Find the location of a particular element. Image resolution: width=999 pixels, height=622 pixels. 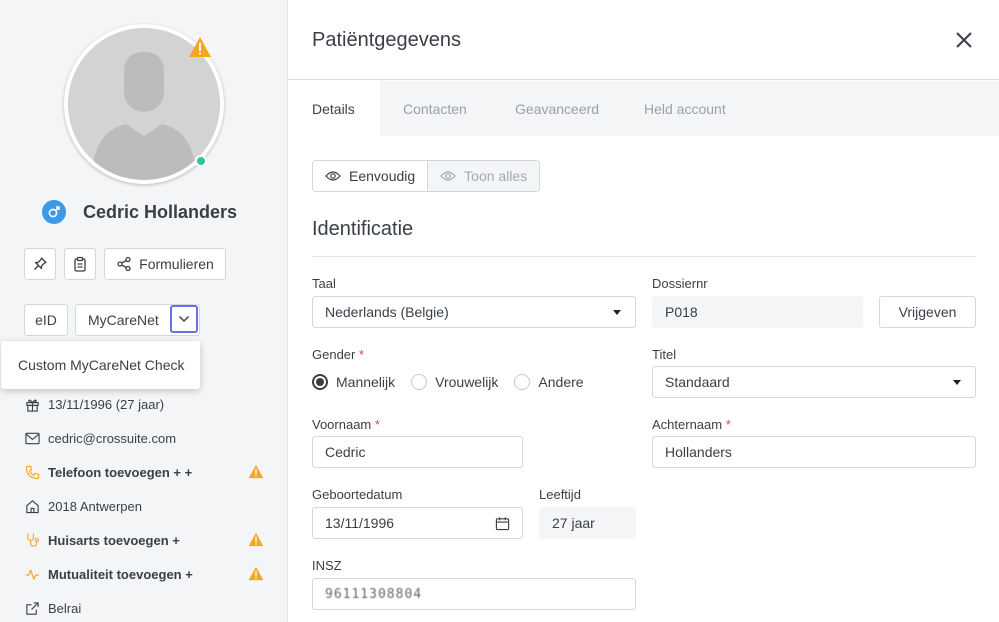

age-value: 27 jaar is located at coordinates (573, 523).